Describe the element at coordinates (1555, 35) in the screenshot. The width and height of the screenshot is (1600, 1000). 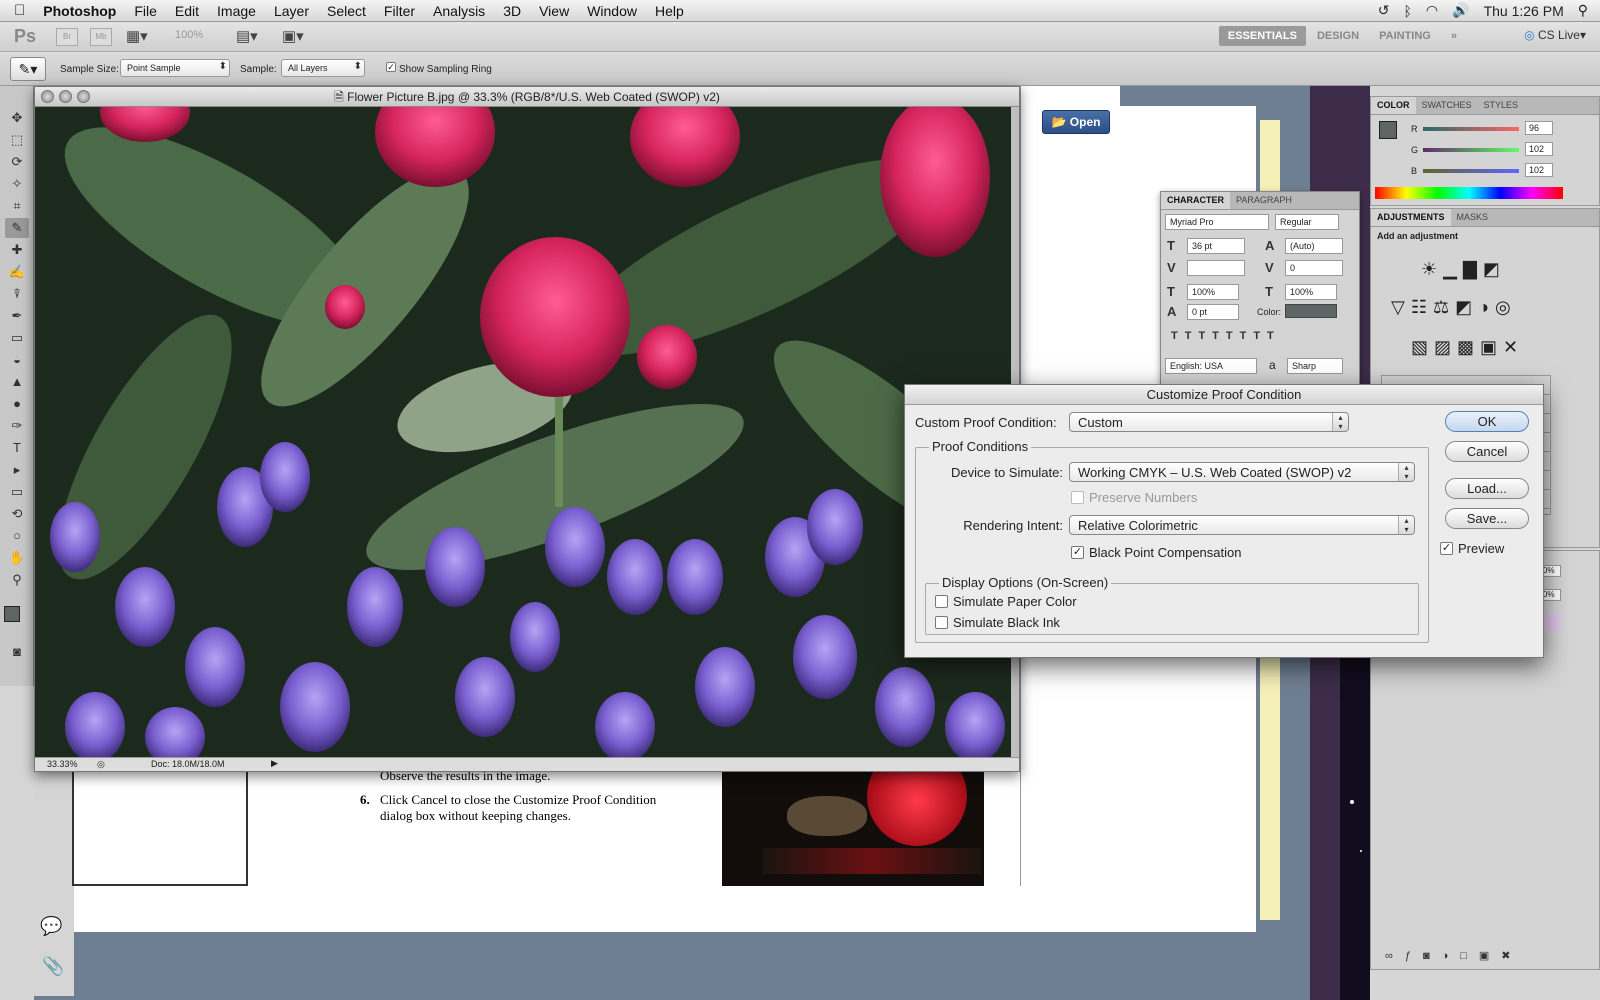
I see `cs-live-button: ◎ CS Live▾` at that location.